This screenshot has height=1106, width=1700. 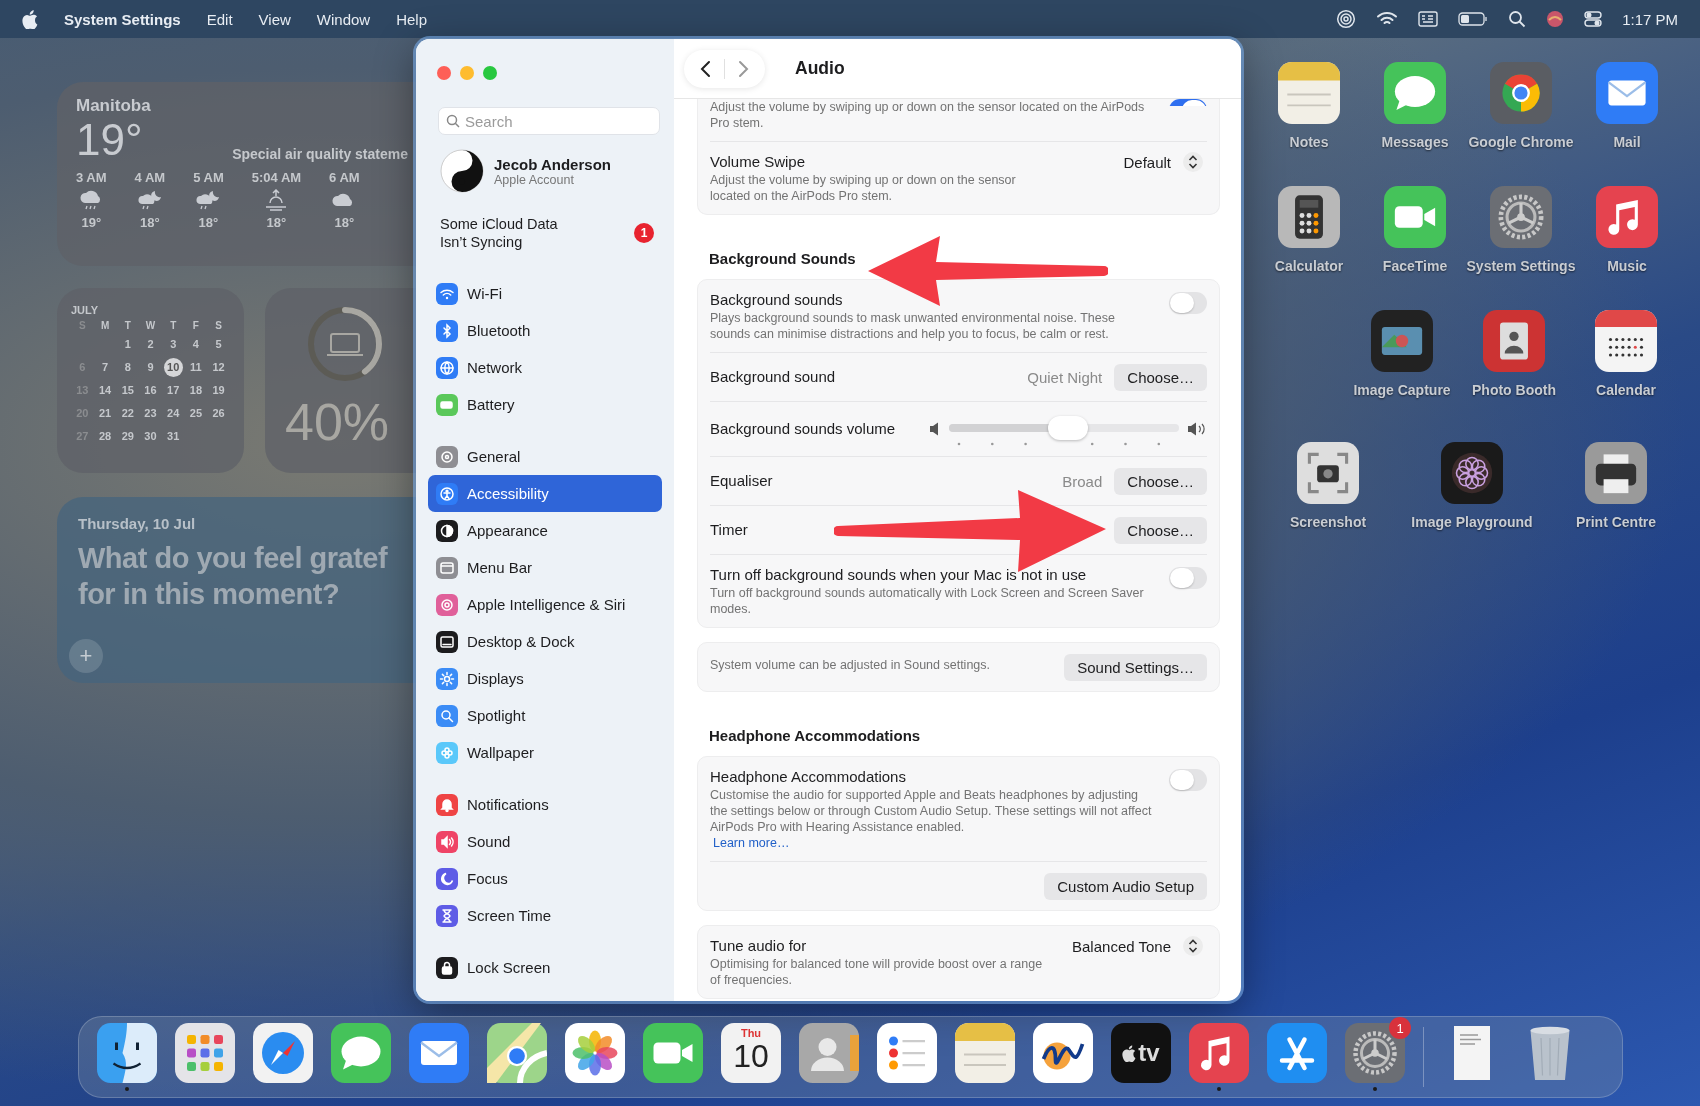 I want to click on setting-label: Timer, so click(x=729, y=530).